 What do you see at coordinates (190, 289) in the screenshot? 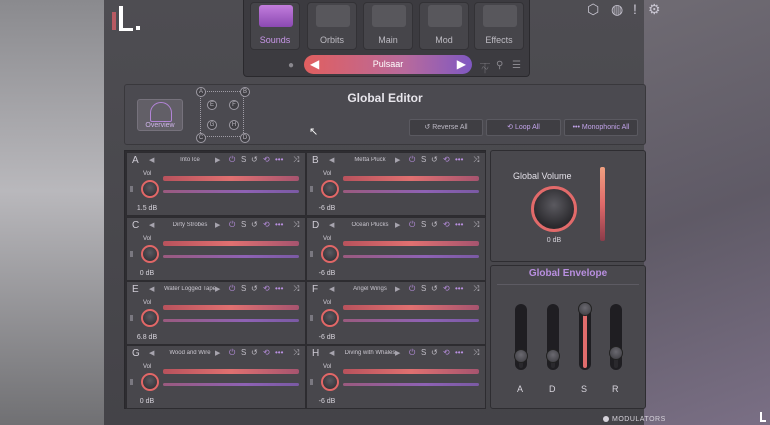
I see `slot-sound-name: Water Logged Tape` at bounding box center [190, 289].